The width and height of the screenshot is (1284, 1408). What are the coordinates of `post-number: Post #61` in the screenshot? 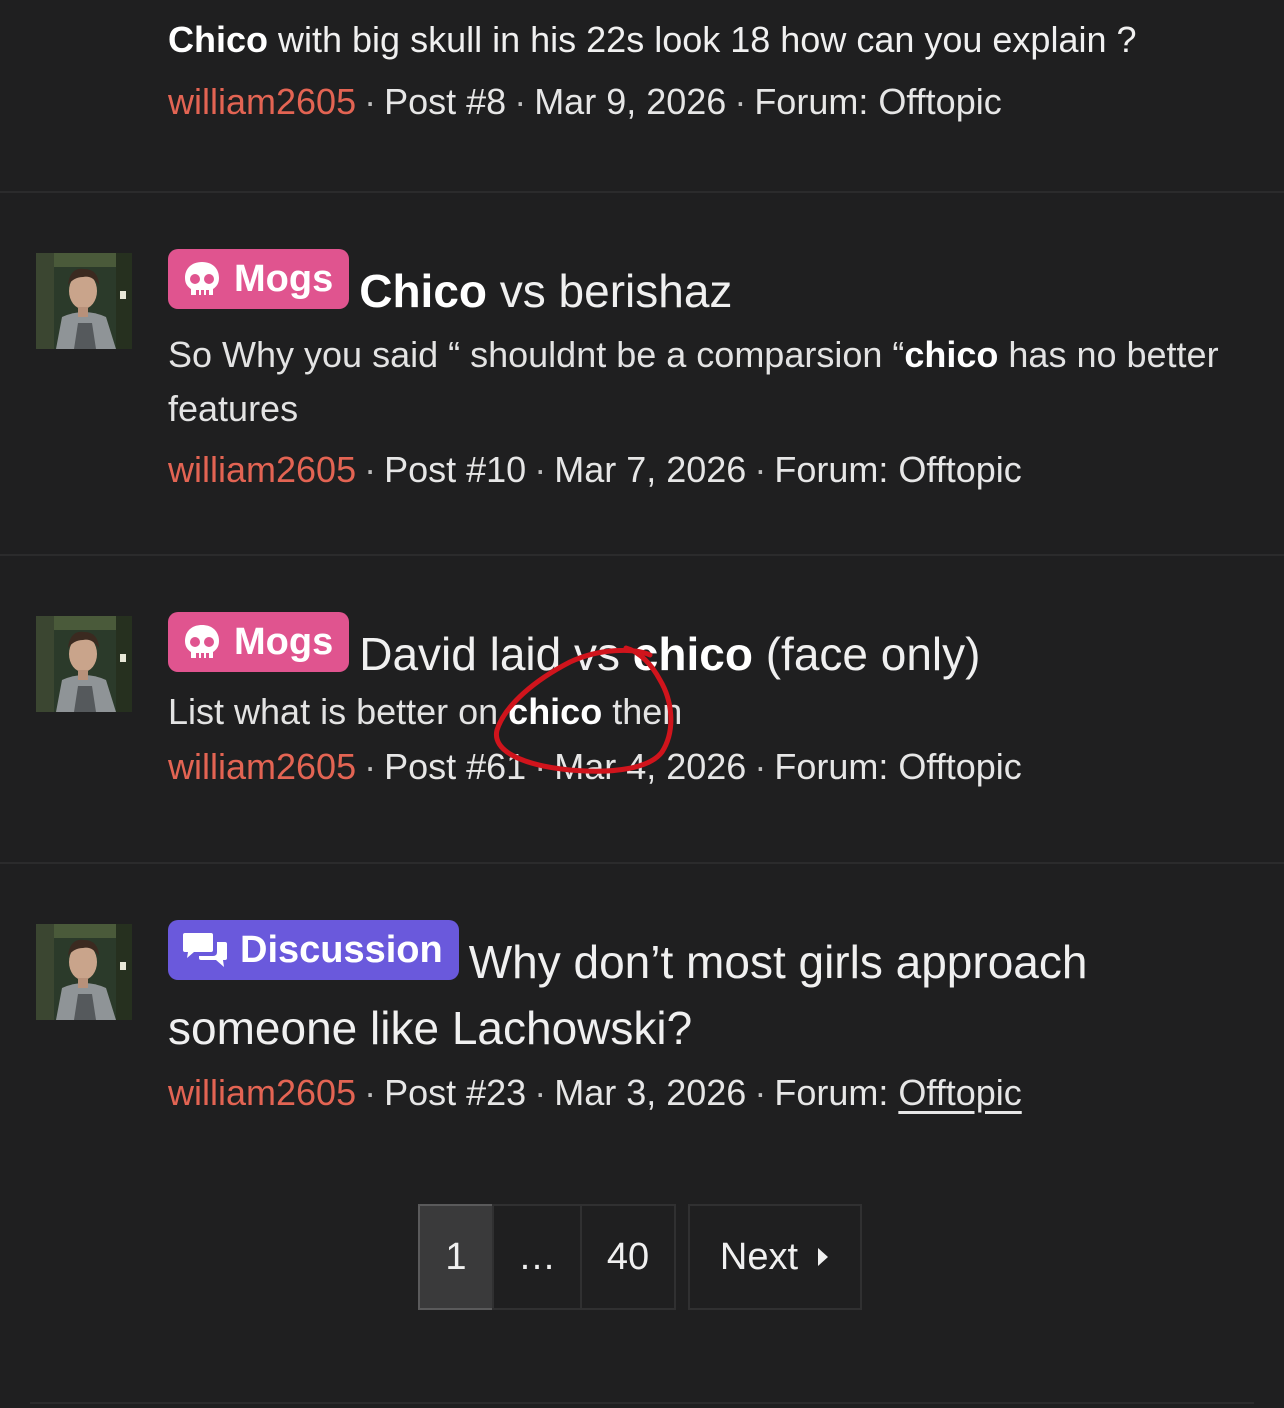 It's located at (455, 766).